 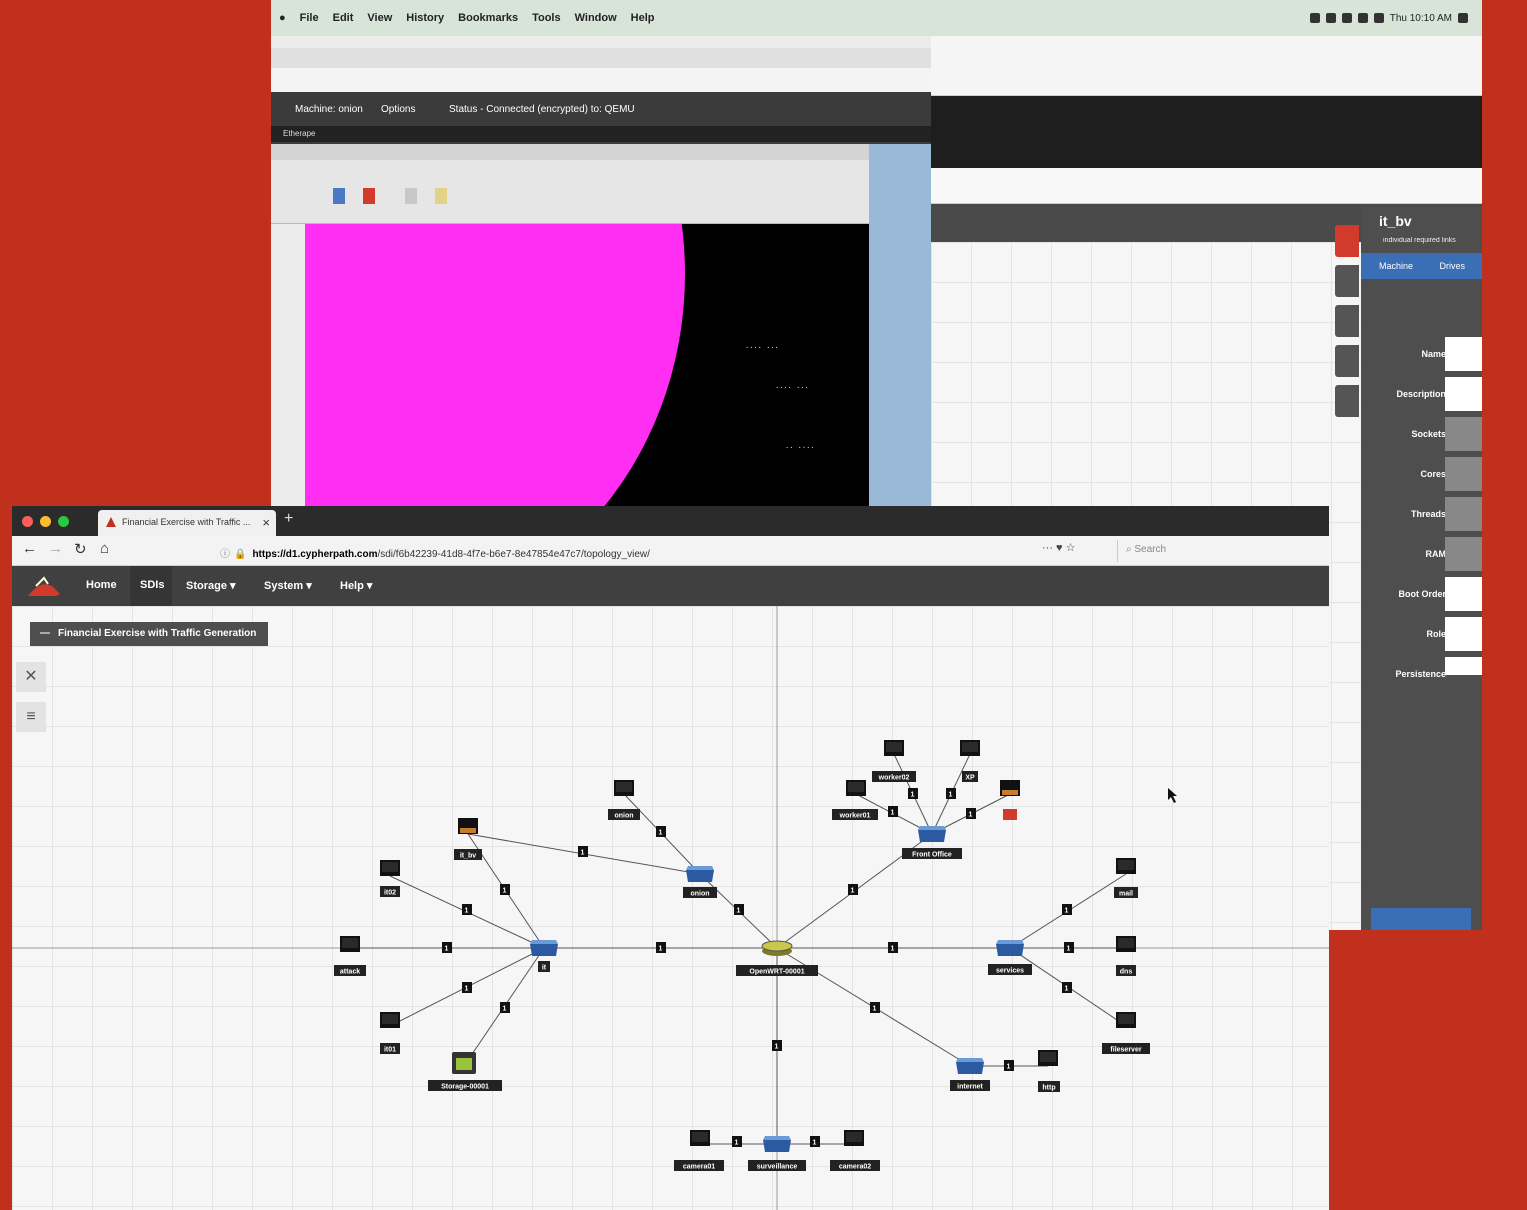 What do you see at coordinates (546, 18) in the screenshot?
I see `menu-tools: Tools` at bounding box center [546, 18].